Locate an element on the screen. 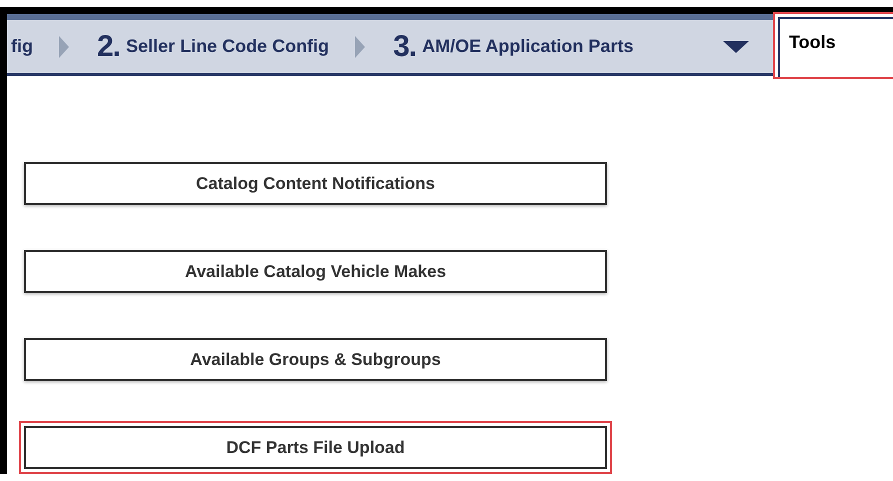  tools-tab: Tools is located at coordinates (833, 45).